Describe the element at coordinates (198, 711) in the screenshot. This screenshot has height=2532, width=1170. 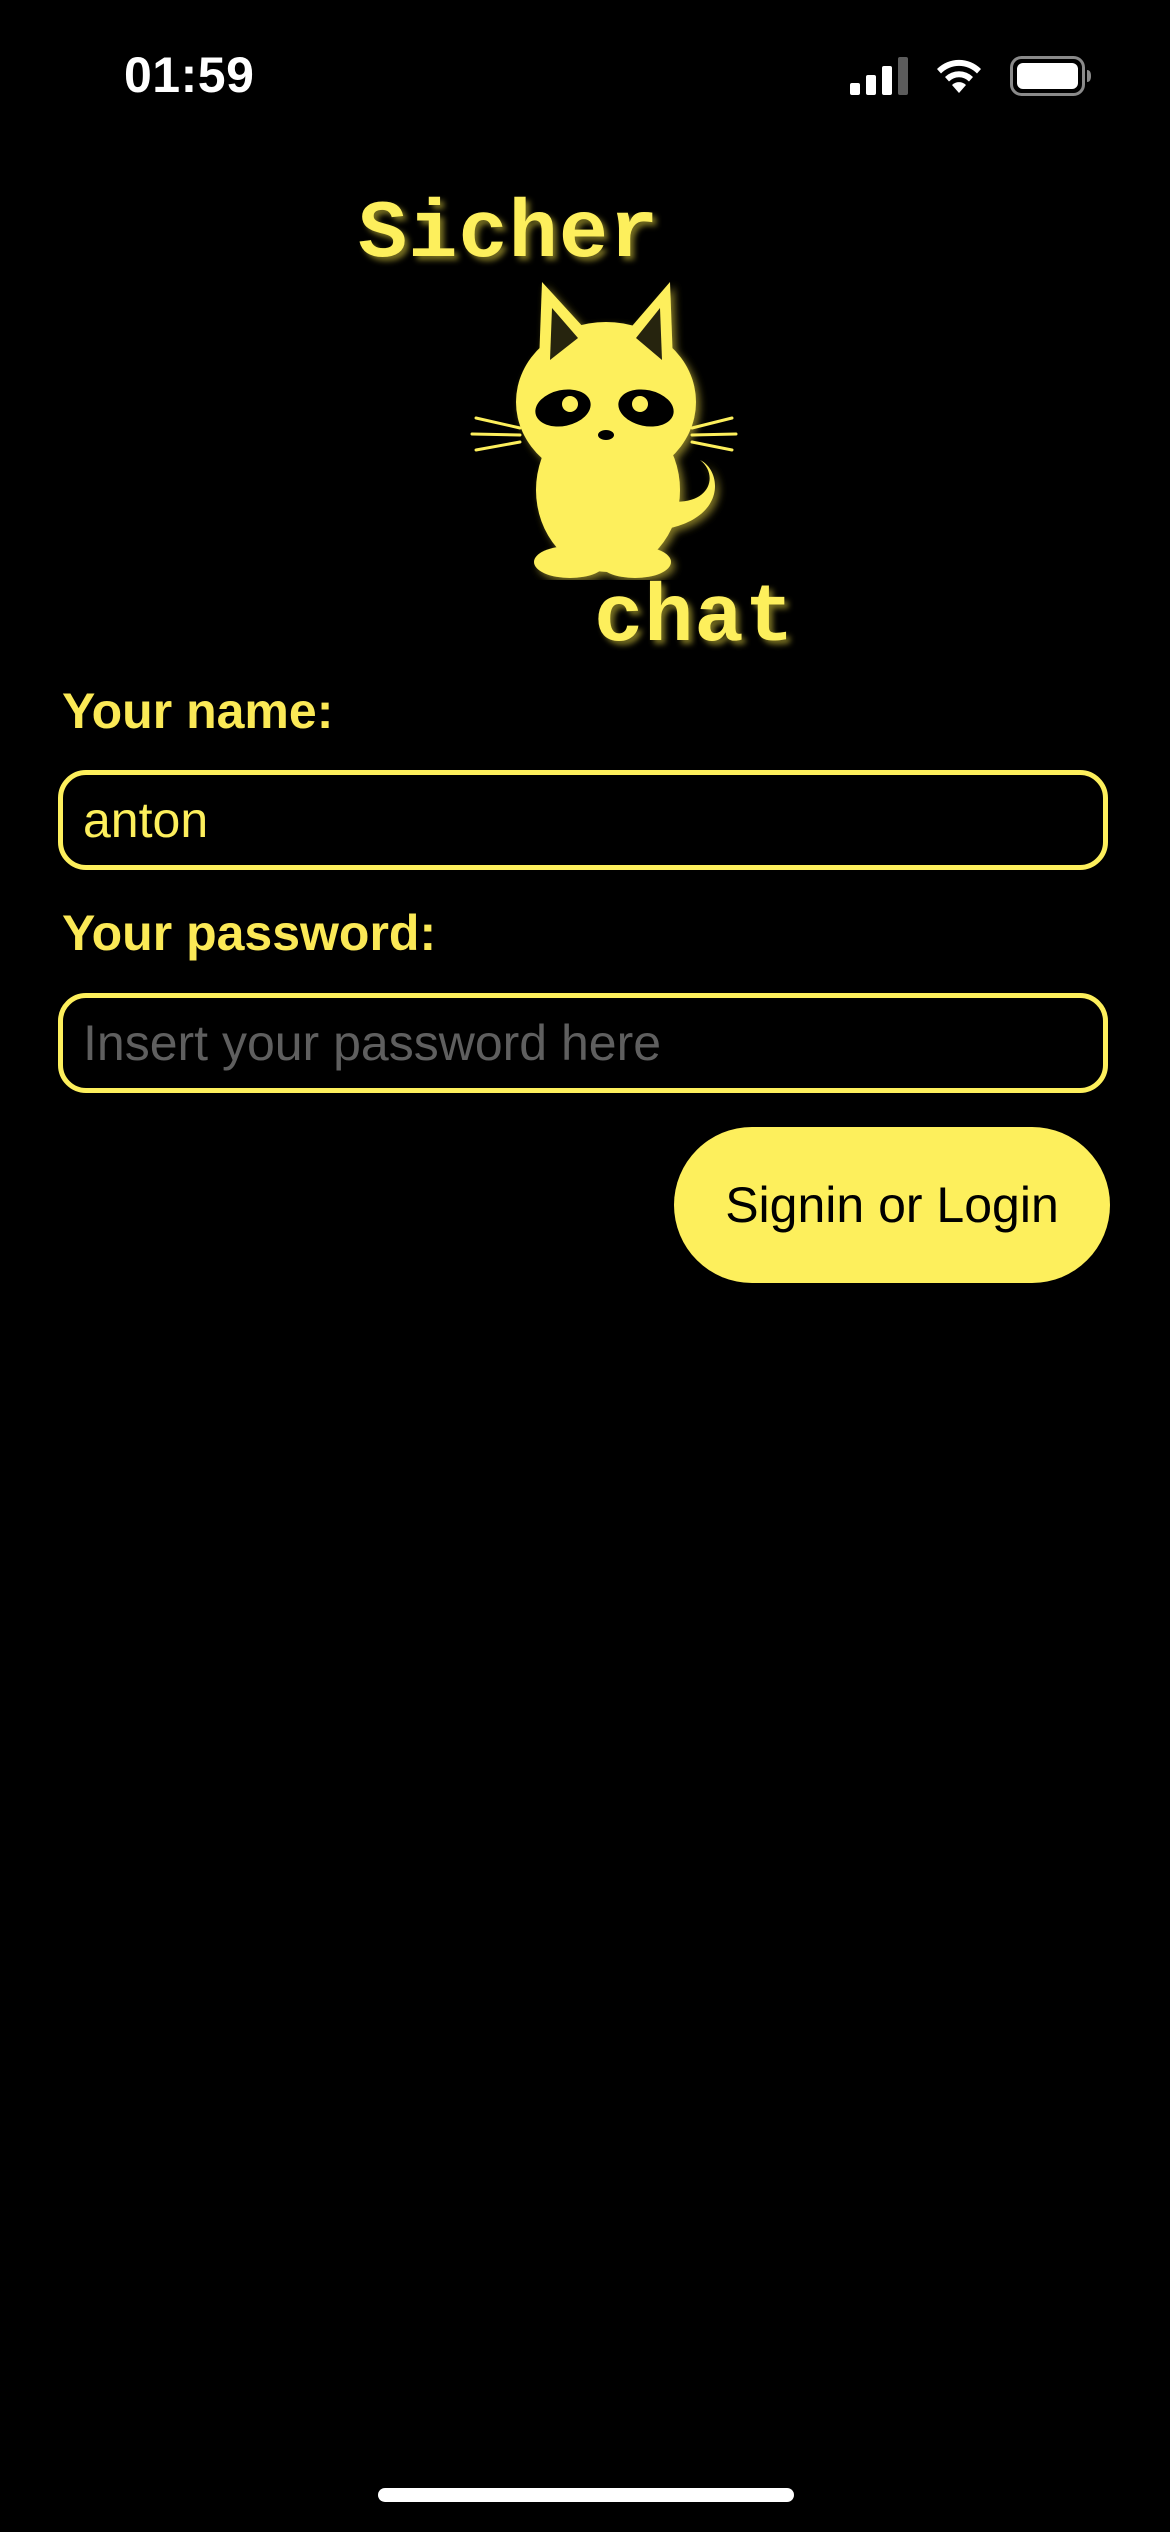
I see `name-label: Your name:` at that location.